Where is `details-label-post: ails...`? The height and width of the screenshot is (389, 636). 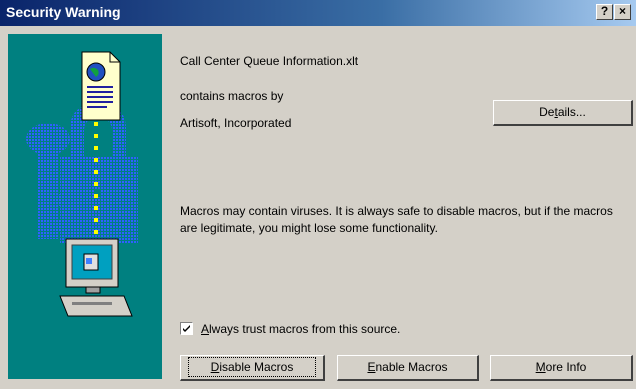
details-label-post: ails... is located at coordinates (571, 112).